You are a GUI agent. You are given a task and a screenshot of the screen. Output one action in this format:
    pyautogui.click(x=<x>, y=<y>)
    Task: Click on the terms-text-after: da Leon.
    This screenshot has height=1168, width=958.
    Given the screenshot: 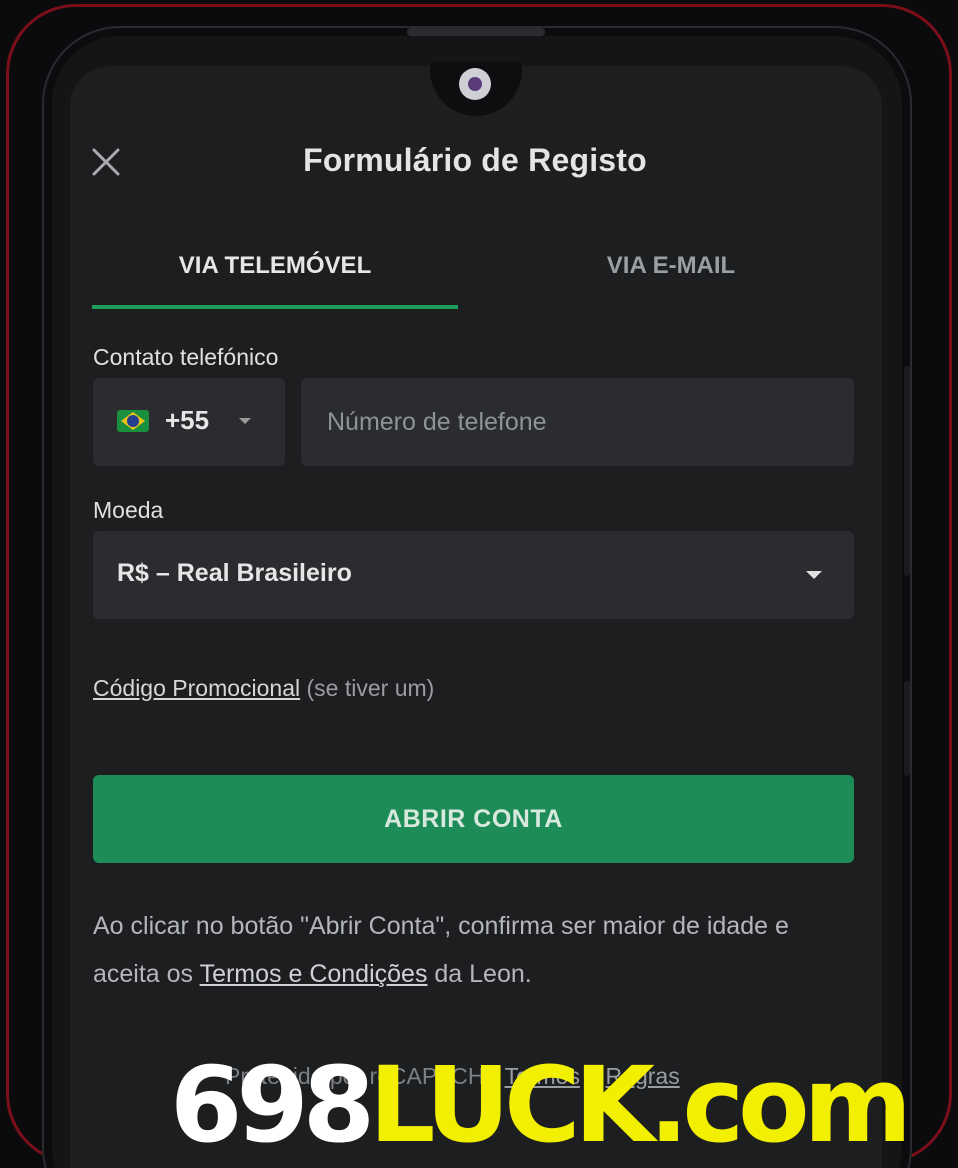 What is the action you would take?
    pyautogui.click(x=479, y=974)
    